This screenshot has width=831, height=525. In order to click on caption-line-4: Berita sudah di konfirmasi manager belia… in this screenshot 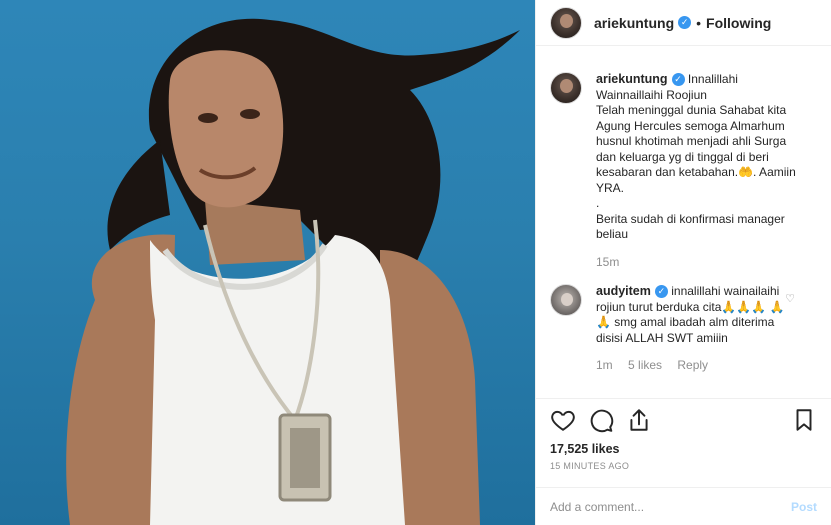, I will do `click(690, 226)`.